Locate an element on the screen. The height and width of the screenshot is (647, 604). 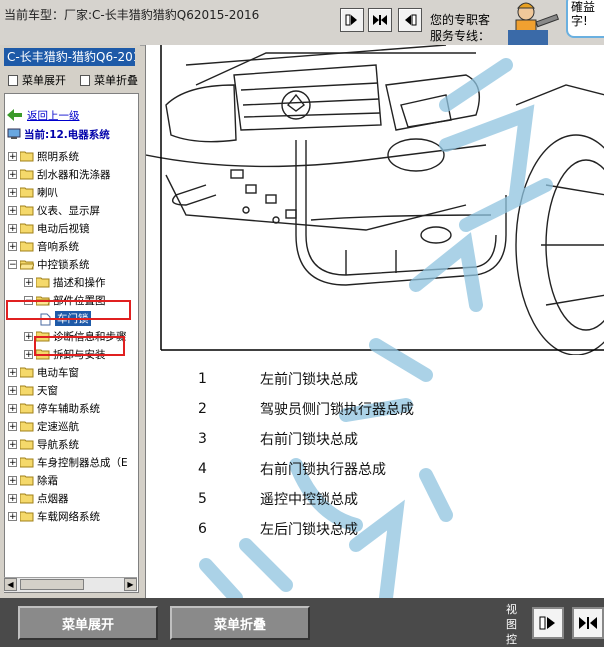
next-page-button is located at coordinates (410, 20).